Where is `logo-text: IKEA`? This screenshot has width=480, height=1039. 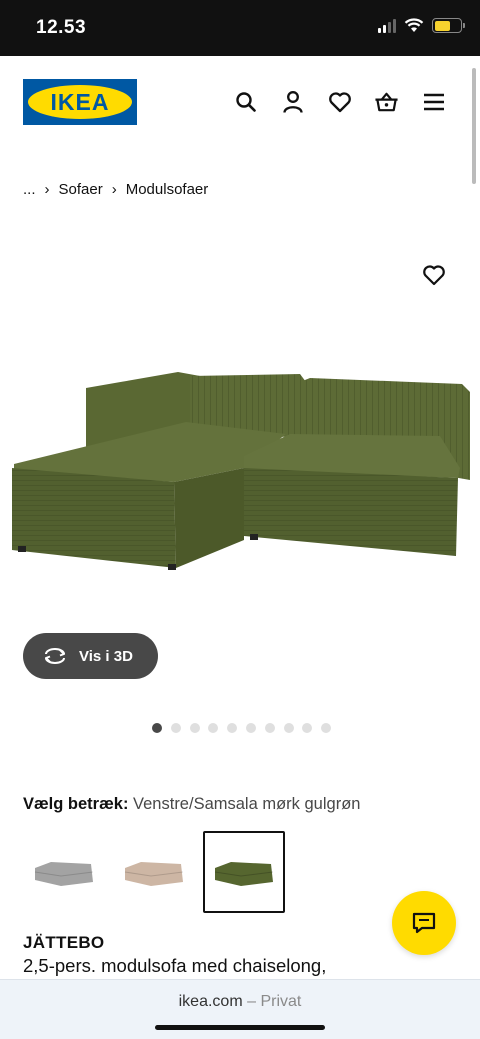
logo-text: IKEA is located at coordinates (80, 101).